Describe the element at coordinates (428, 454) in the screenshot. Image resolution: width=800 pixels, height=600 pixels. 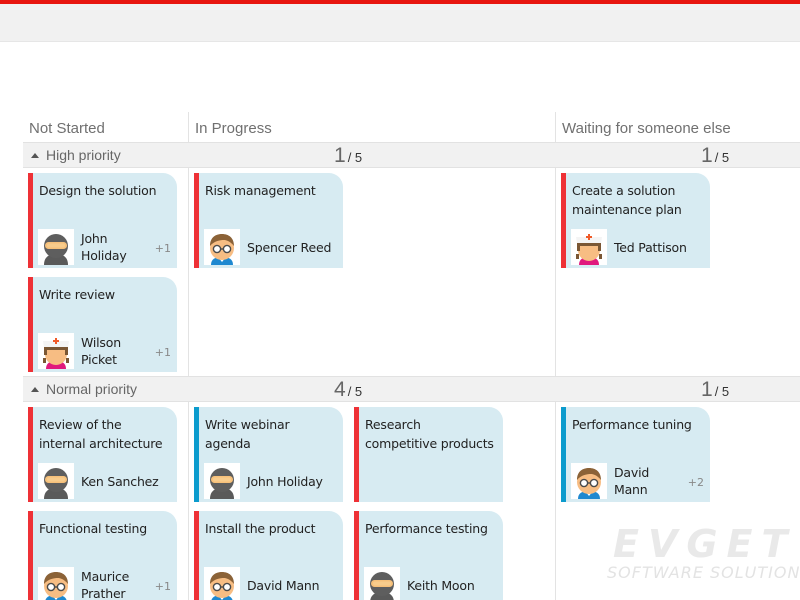
I see `task-card: Research competitive products` at that location.